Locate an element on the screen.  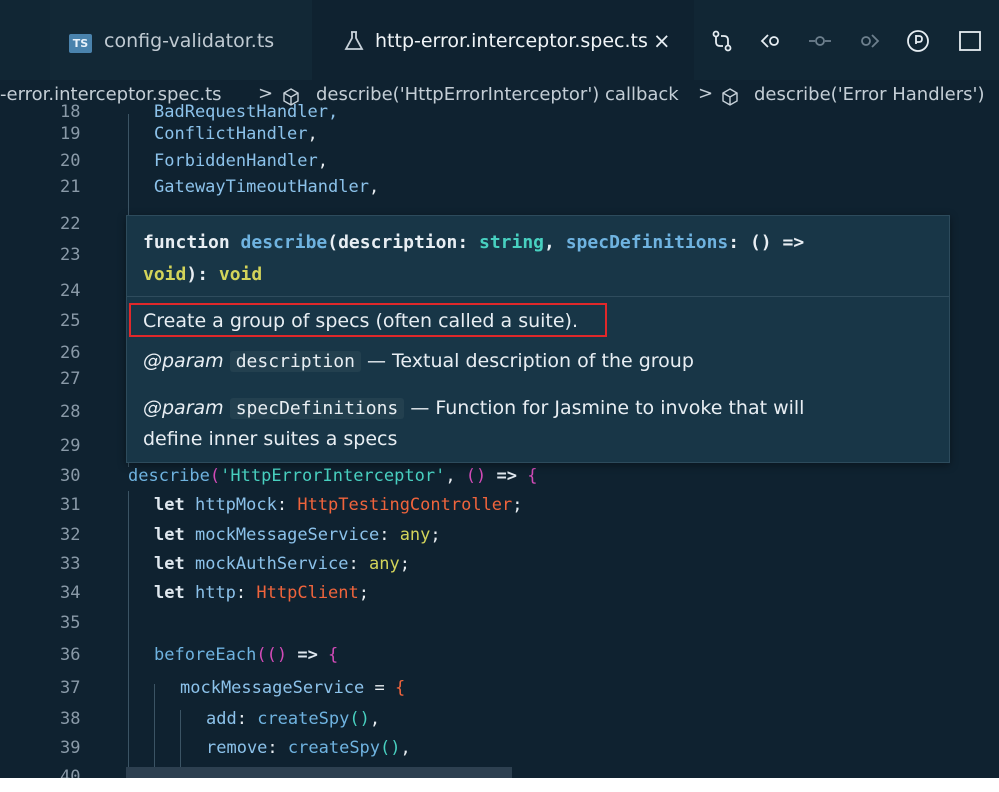
line-number: 23 is located at coordinates (70, 255).